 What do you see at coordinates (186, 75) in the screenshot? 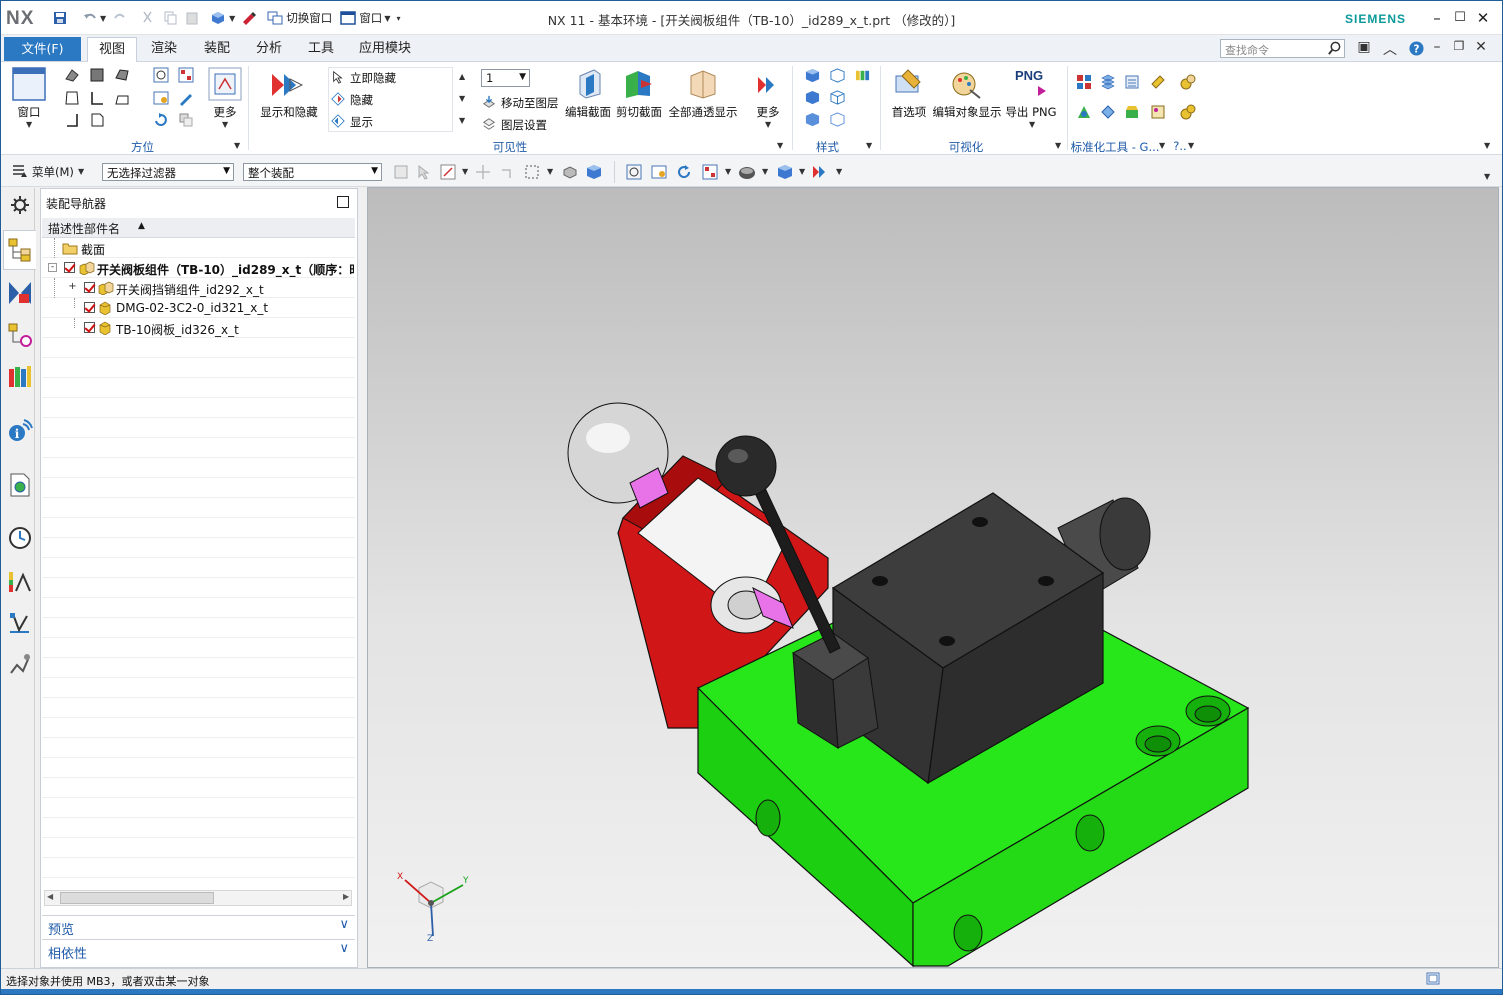
I see `zoom-window-icon` at bounding box center [186, 75].